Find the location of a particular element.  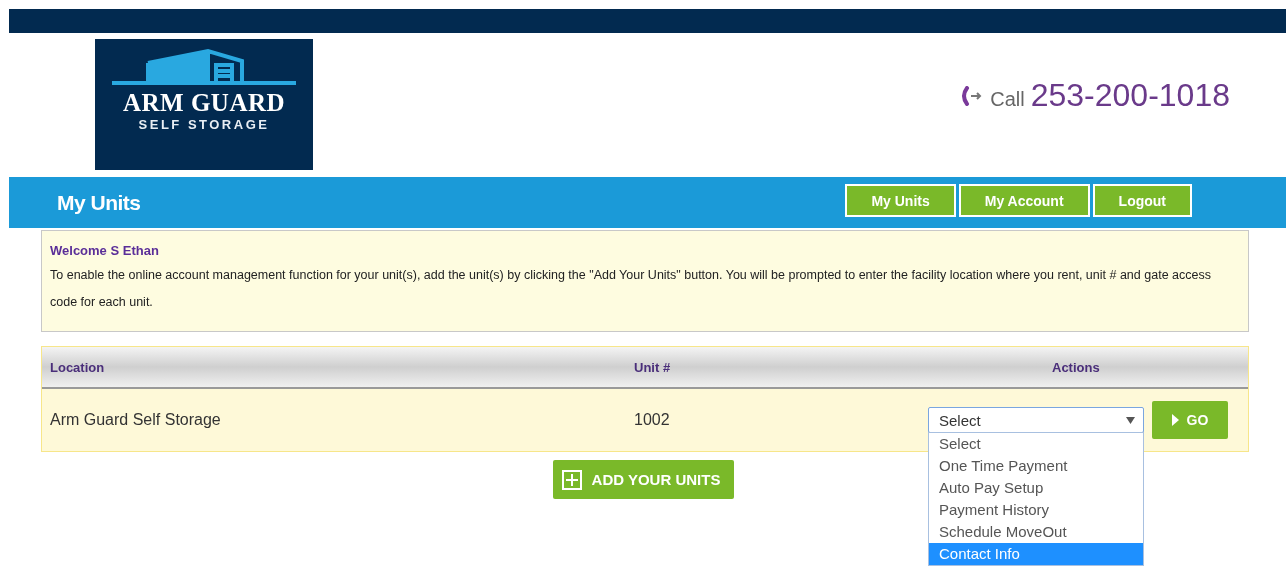

location-cell-text: Arm Guard Self Storage is located at coordinates (136, 420).